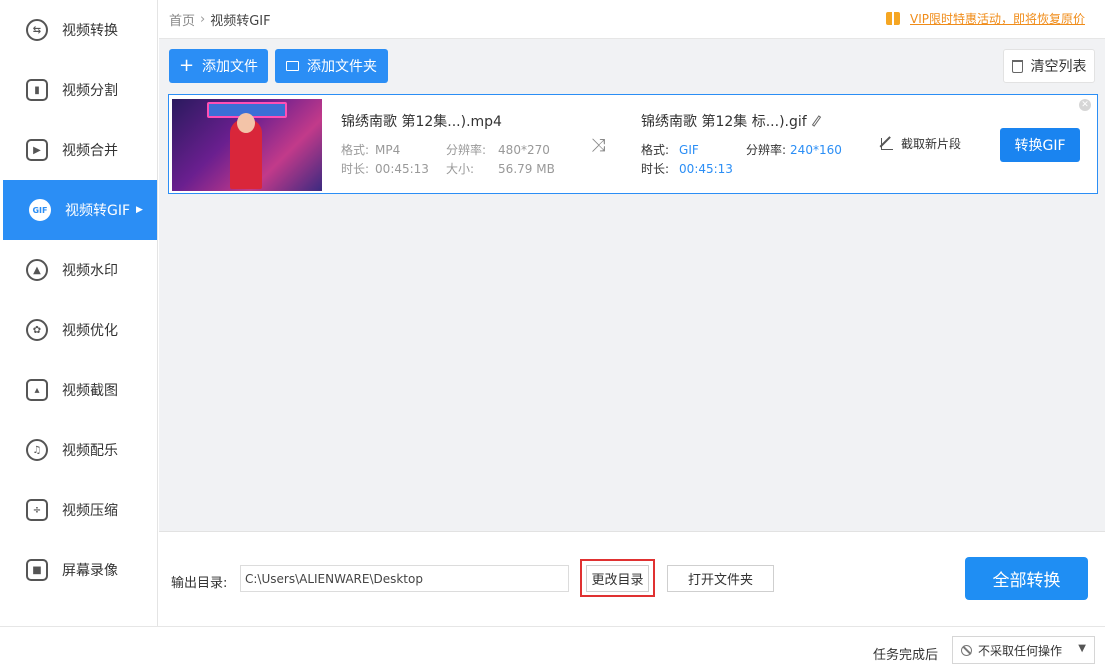 The width and height of the screenshot is (1105, 672). Describe the element at coordinates (90, 91) in the screenshot. I see `sidebar-item-label: 视频分割` at that location.